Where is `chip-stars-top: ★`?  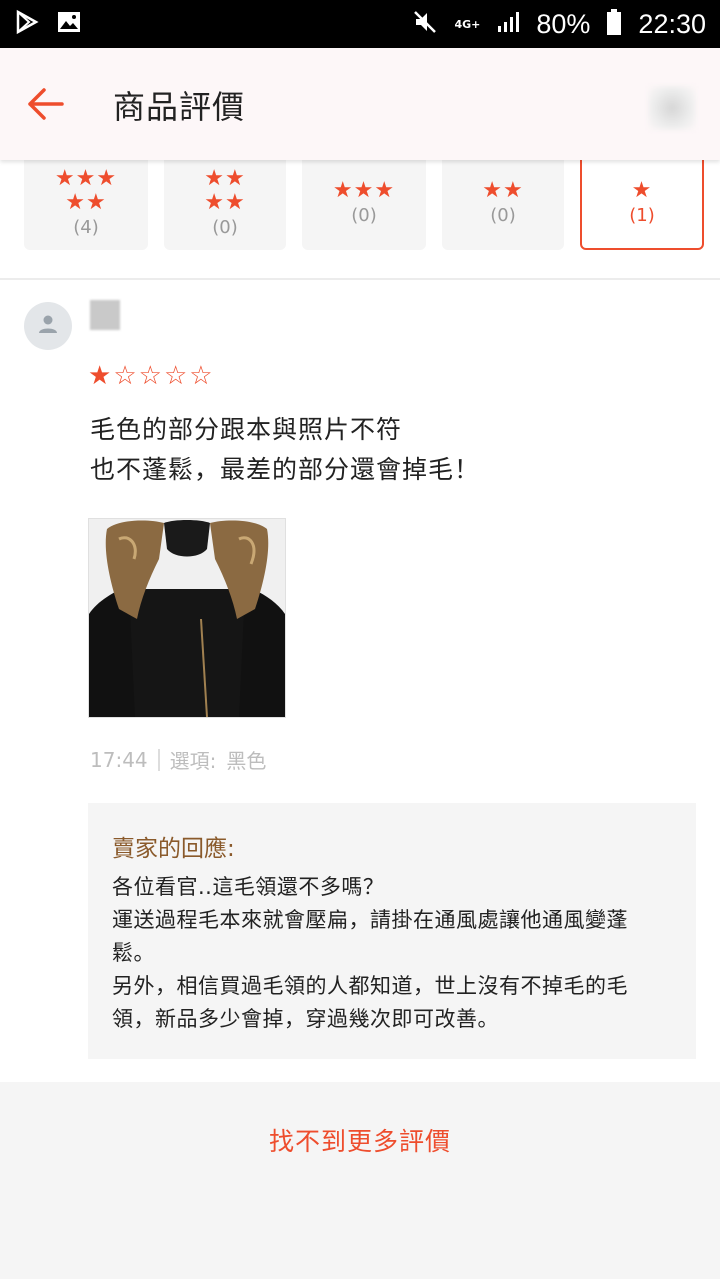
chip-stars-top: ★ is located at coordinates (642, 190).